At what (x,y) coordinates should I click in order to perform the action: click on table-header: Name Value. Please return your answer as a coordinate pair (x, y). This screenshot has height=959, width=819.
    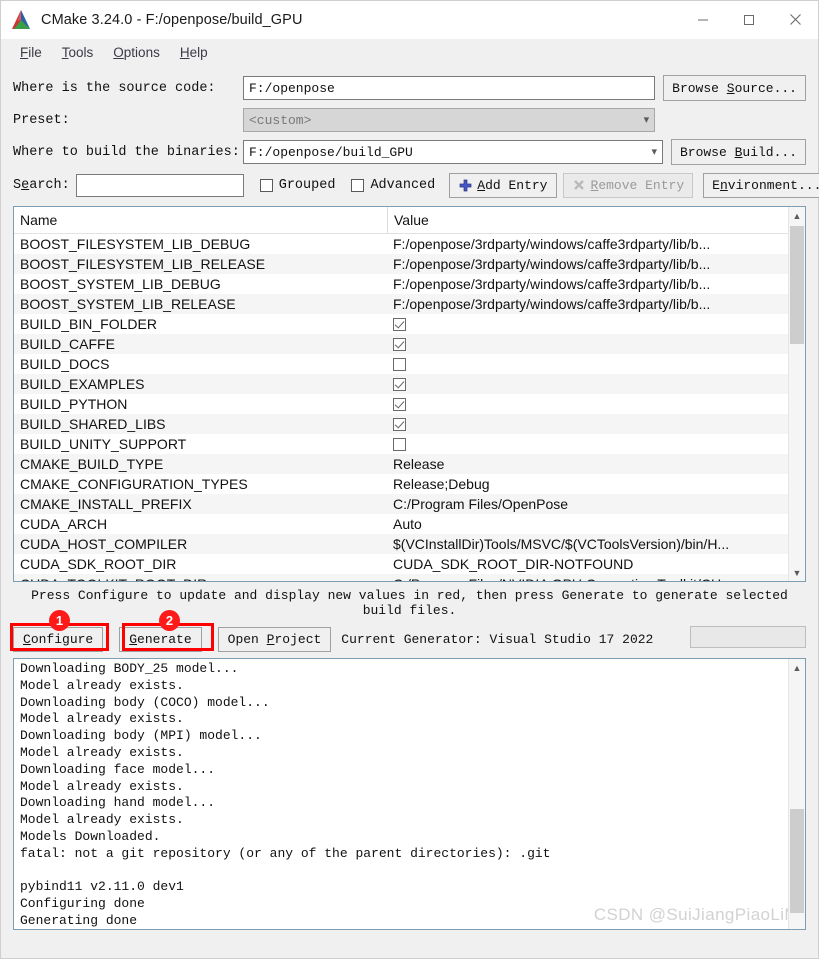
    Looking at the image, I should click on (401, 220).